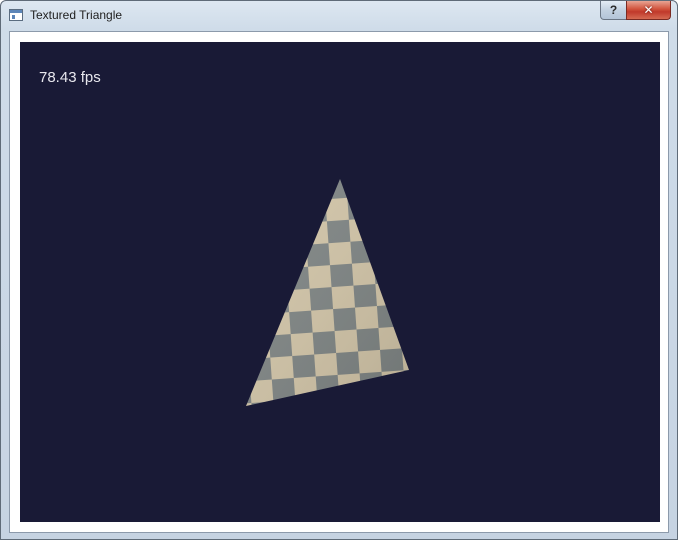 Image resolution: width=678 pixels, height=540 pixels. What do you see at coordinates (339, 16) in the screenshot?
I see `title-bar: Textured Triangle ? ✕` at bounding box center [339, 16].